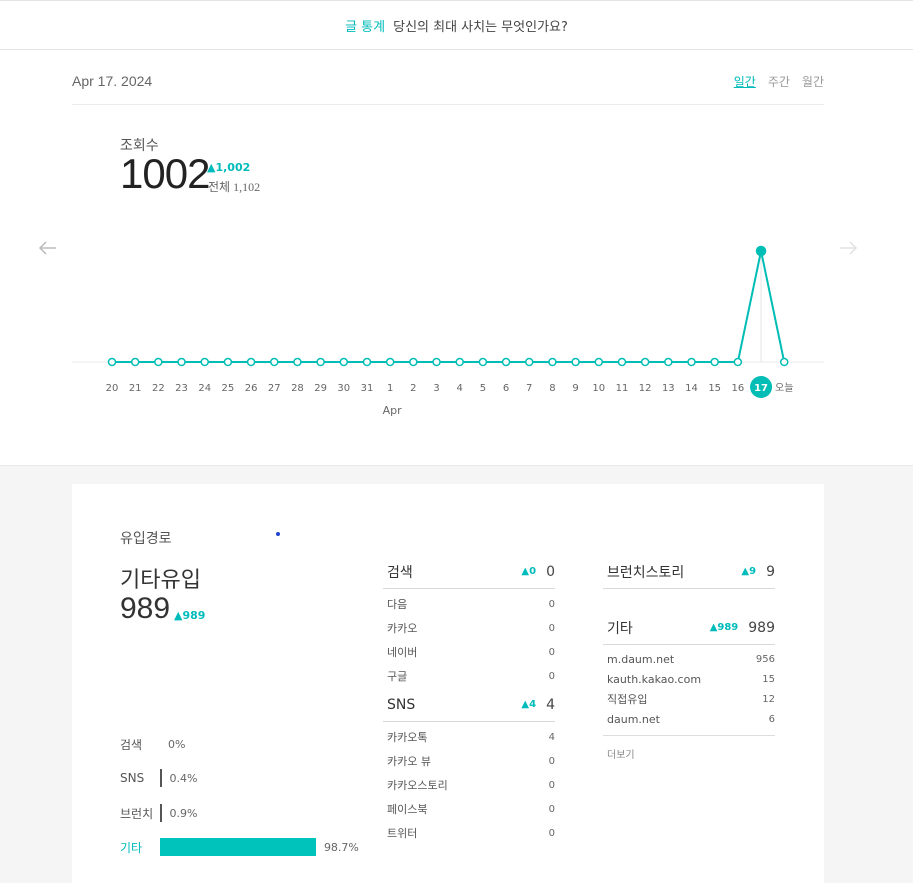 This screenshot has width=913, height=883. What do you see at coordinates (365, 27) in the screenshot?
I see `stats-badge: 글 통계` at bounding box center [365, 27].